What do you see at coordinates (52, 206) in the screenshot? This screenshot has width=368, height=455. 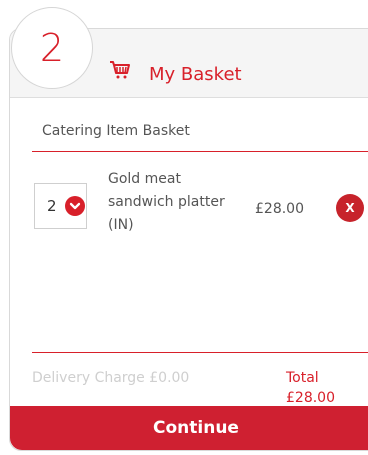 I see `quantity-value: 2` at bounding box center [52, 206].